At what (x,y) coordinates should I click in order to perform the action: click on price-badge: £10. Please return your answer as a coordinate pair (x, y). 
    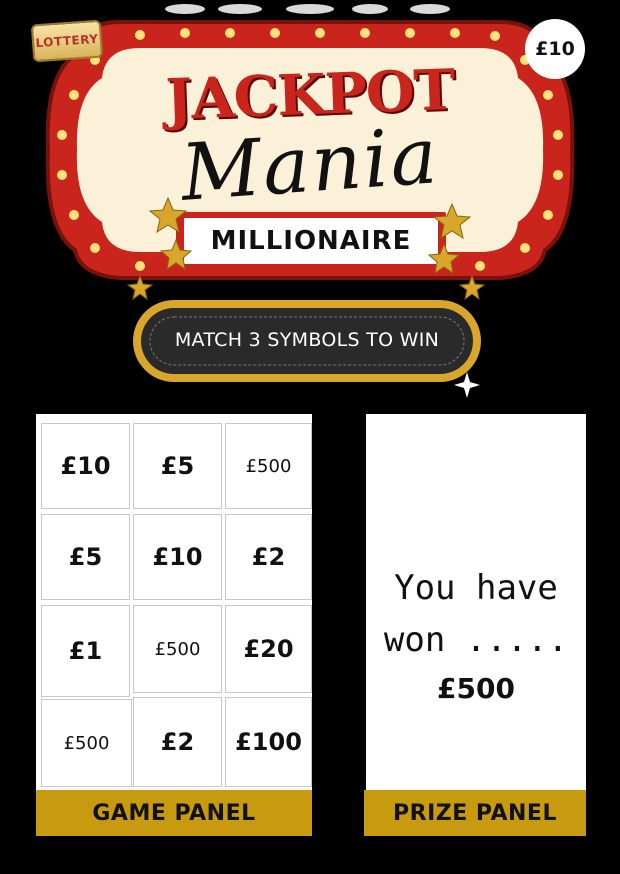
    Looking at the image, I should click on (555, 49).